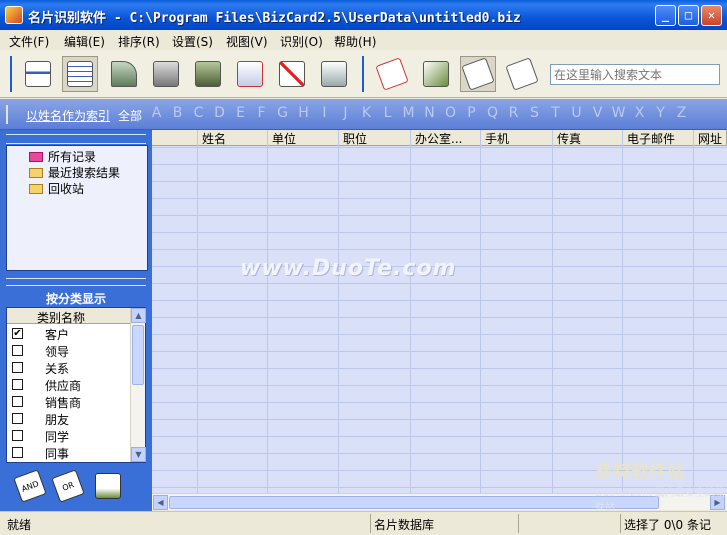  Describe the element at coordinates (576, 113) in the screenshot. I see `letter-u: U` at that location.